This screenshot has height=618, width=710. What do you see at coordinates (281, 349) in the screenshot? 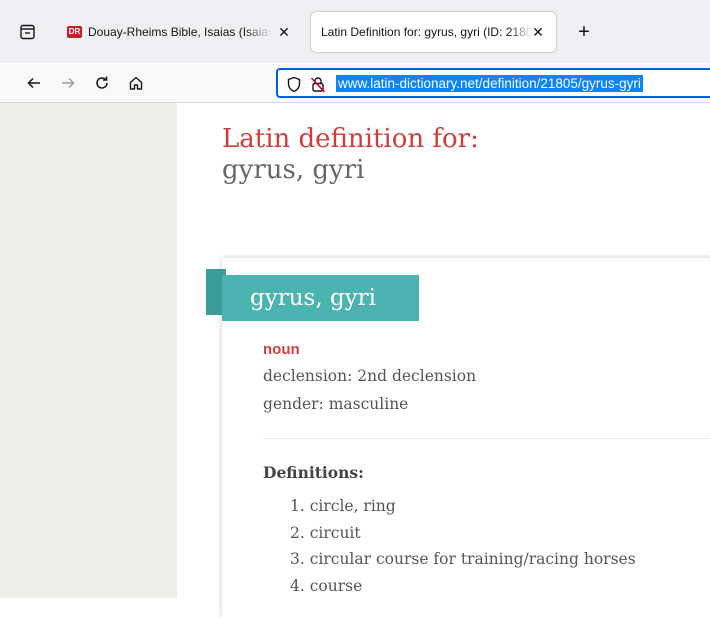
I see `part-of-speech: noun` at bounding box center [281, 349].